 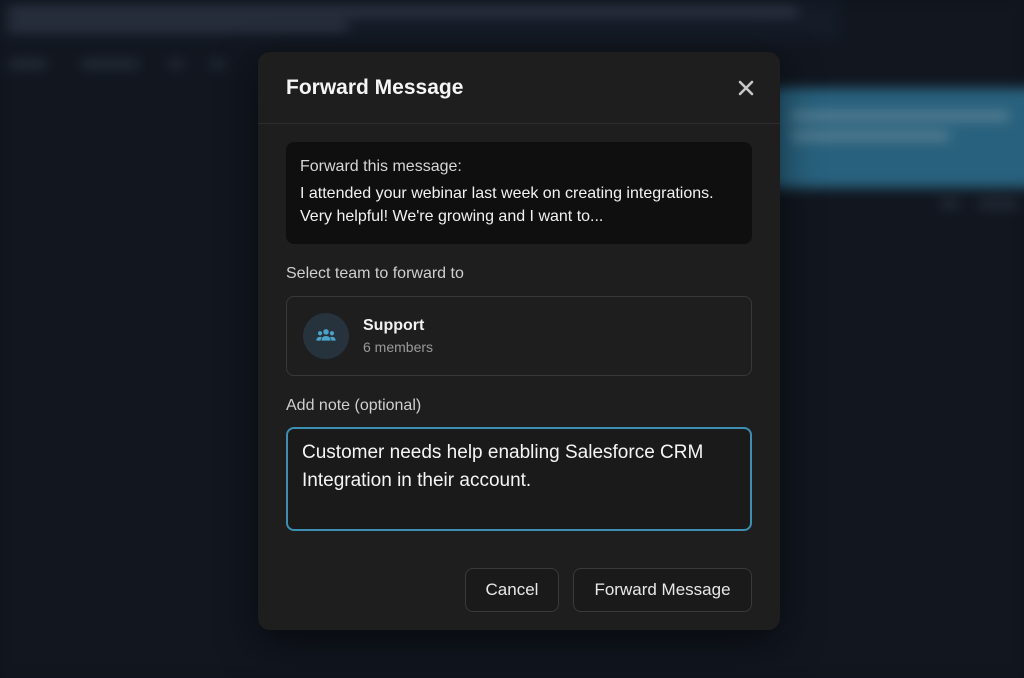 I want to click on team-section-label: Select team to forward to, so click(x=375, y=273).